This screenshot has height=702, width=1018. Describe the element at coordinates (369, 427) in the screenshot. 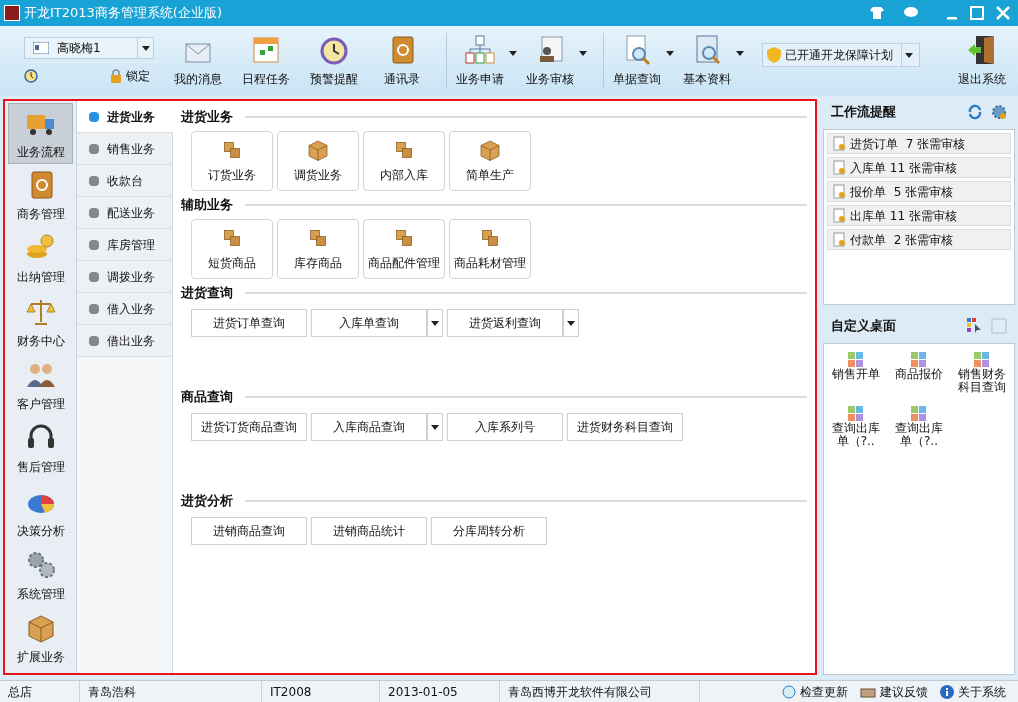

I see `query-button: 入库商品查询` at that location.